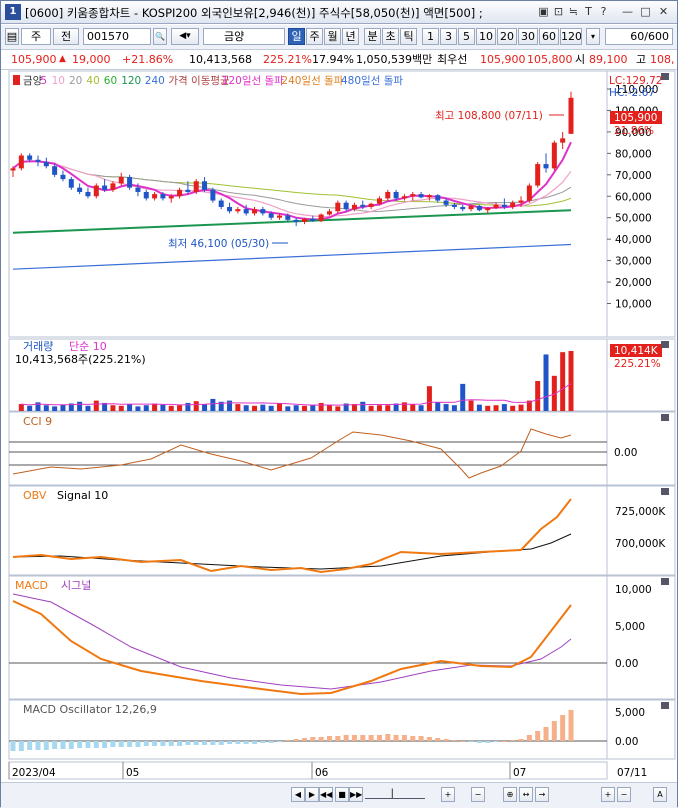 The image size is (678, 808). Describe the element at coordinates (507, 36) in the screenshot. I see `interval-20: 20` at that location.